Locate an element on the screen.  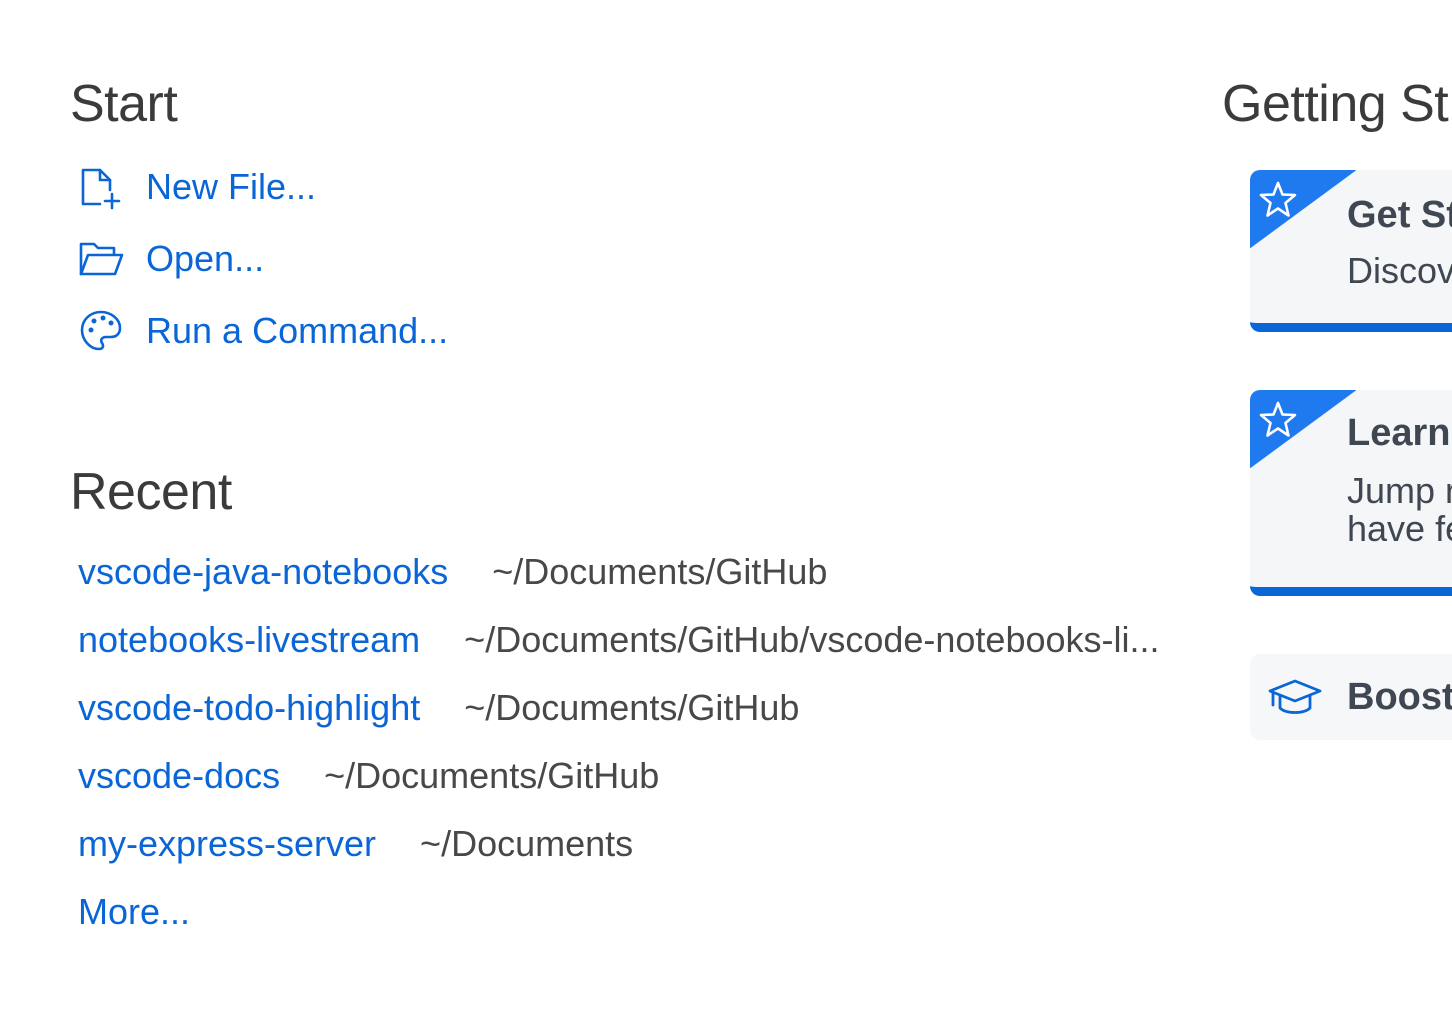
card-description: Discov is located at coordinates (1399, 270).